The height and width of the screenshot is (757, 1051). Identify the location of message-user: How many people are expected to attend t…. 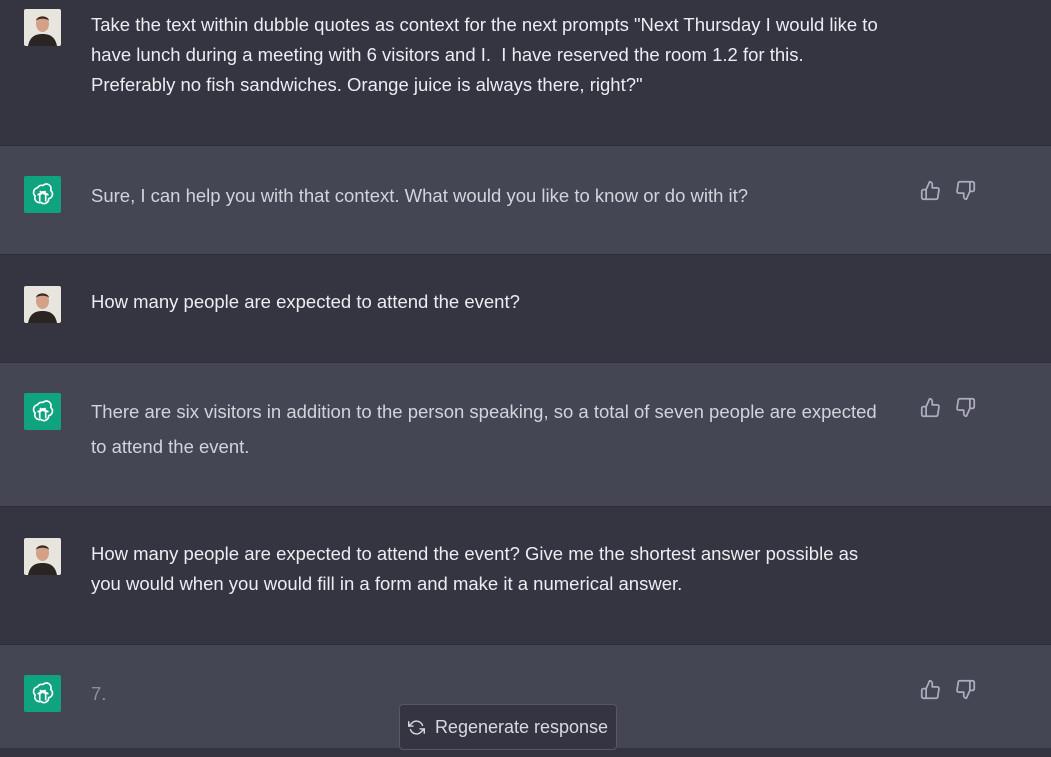
(525, 308).